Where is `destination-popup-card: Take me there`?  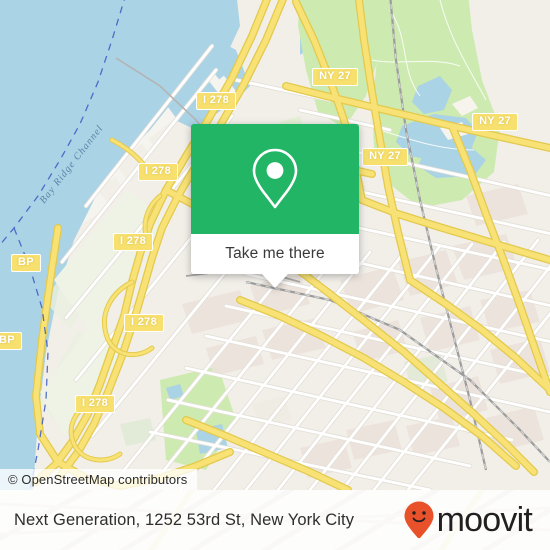 destination-popup-card: Take me there is located at coordinates (275, 206).